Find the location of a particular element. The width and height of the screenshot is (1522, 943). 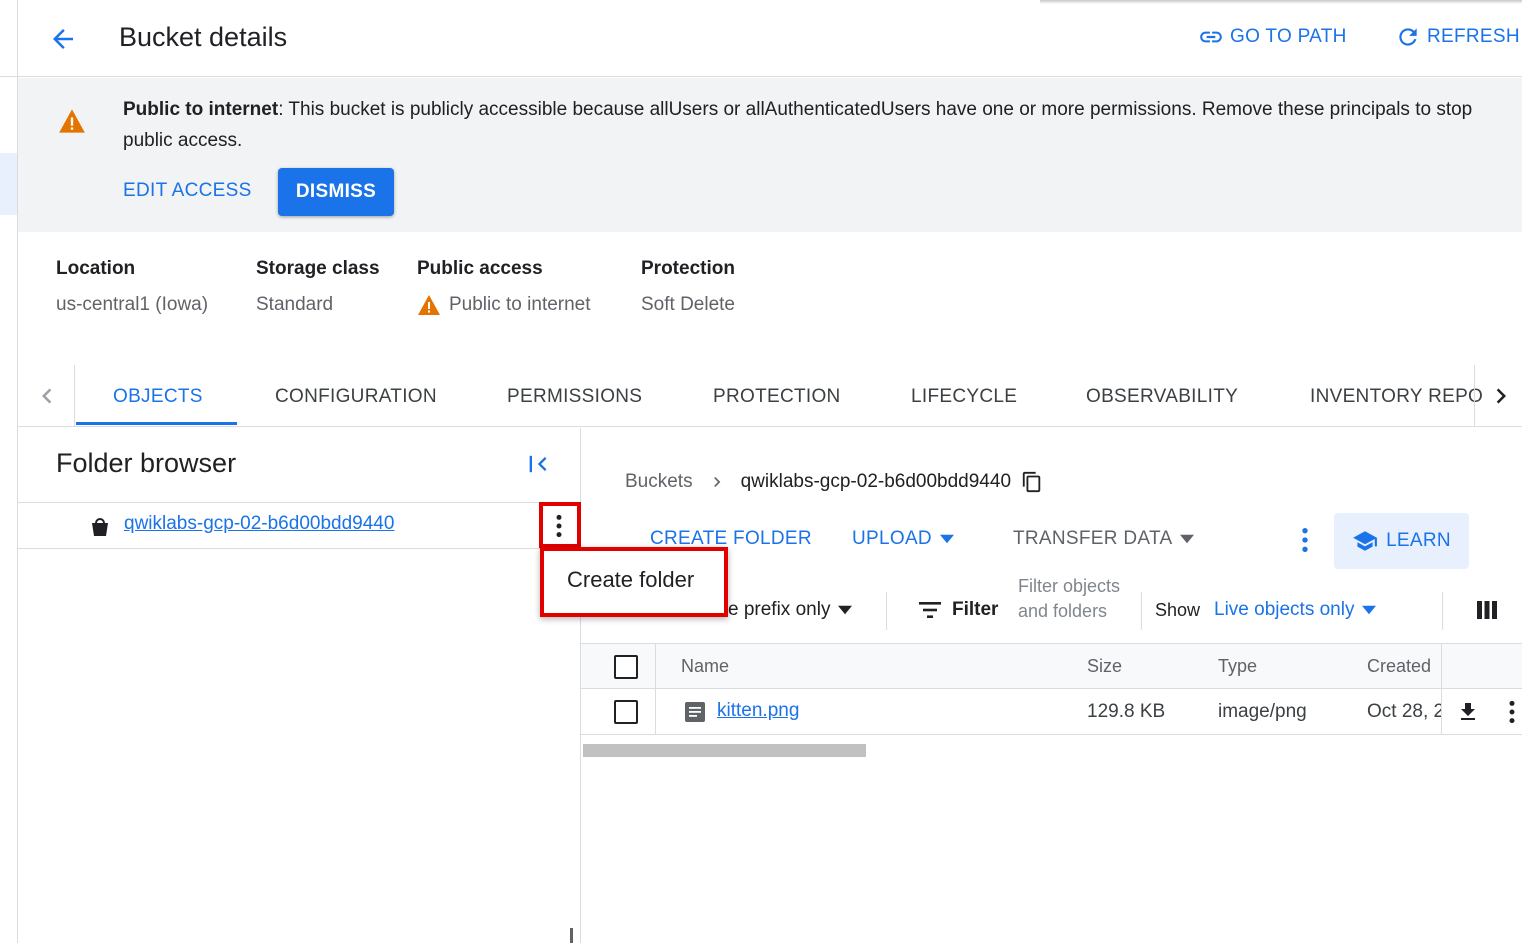

go-to-path-button: GO TO PATH is located at coordinates (1272, 37).